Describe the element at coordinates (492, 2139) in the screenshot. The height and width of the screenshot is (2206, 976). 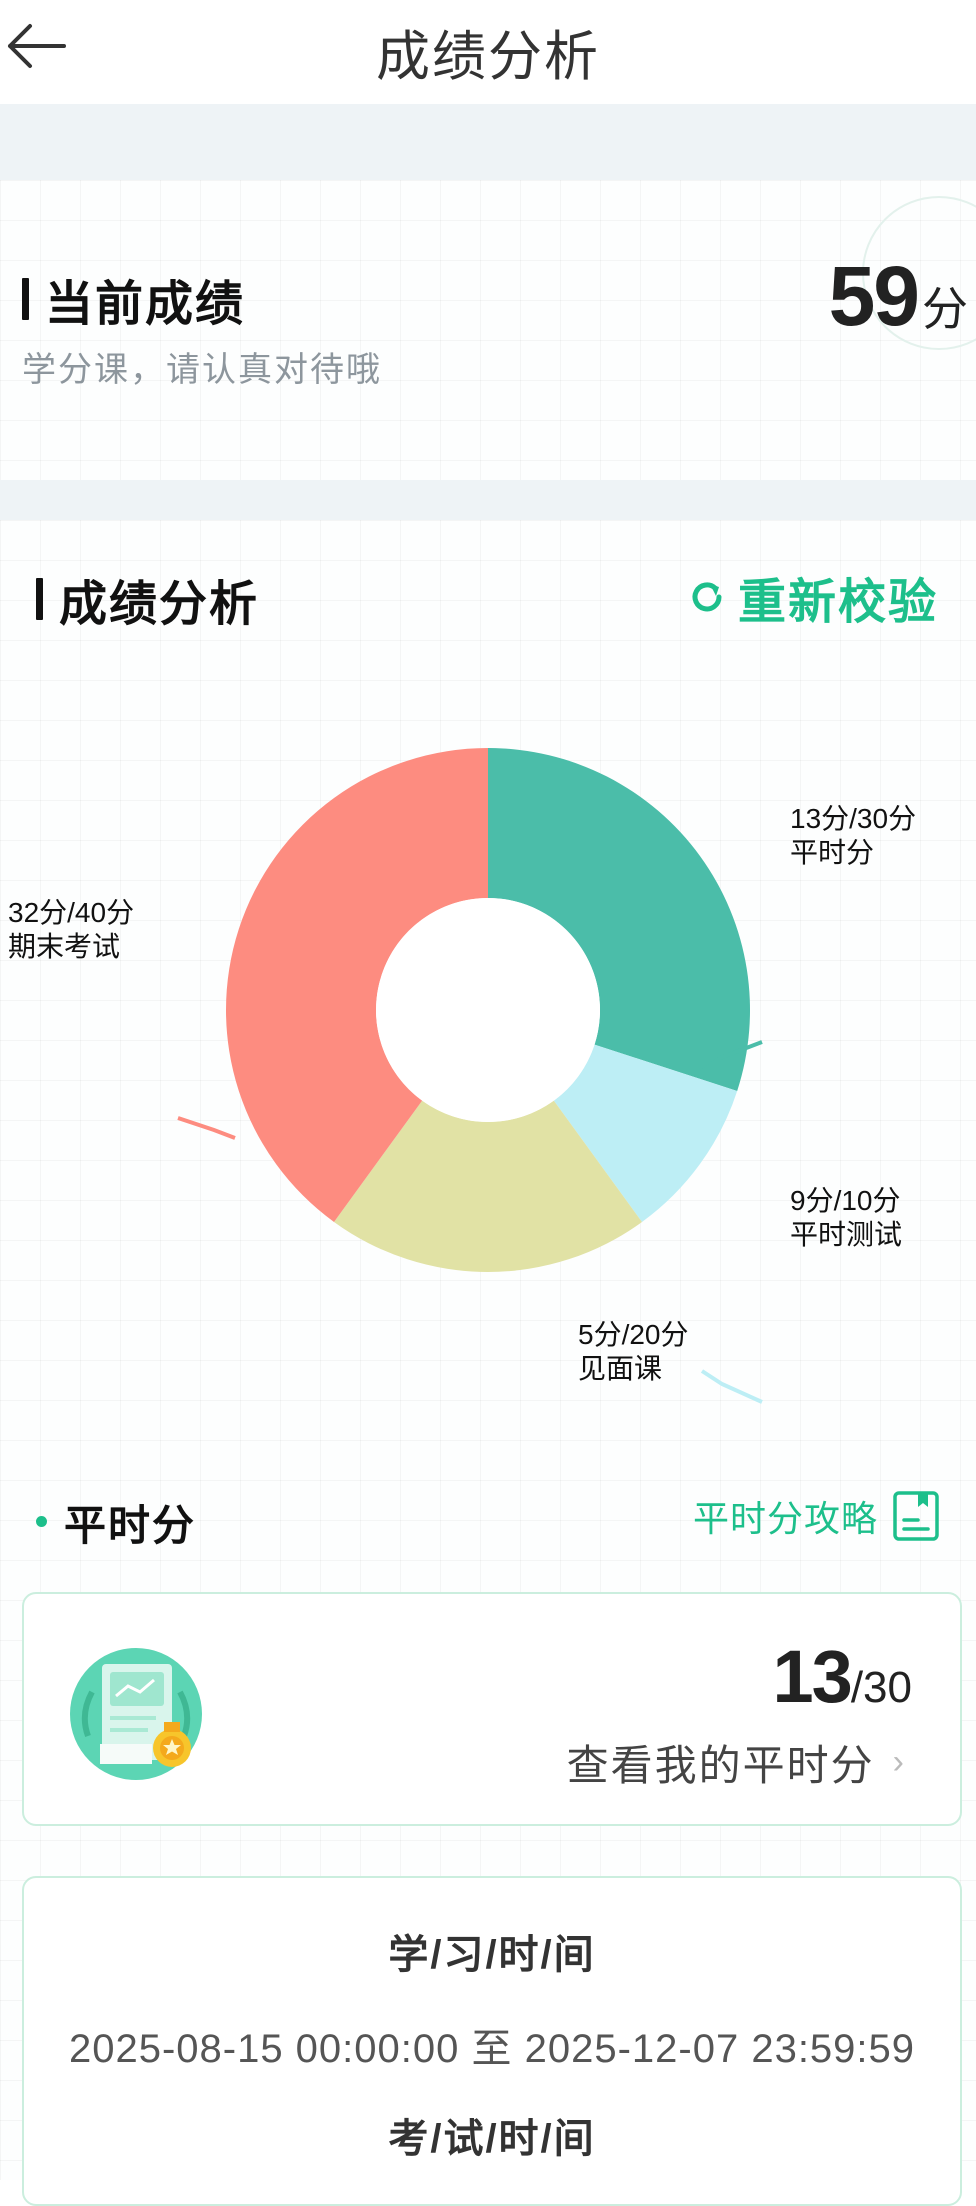
I see `exam-time-label: 考/试/时/间` at that location.